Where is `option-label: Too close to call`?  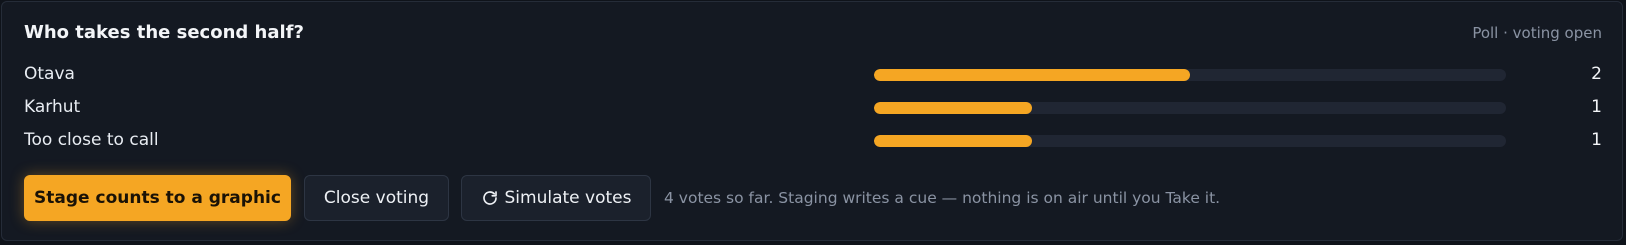
option-label: Too close to call is located at coordinates (91, 140).